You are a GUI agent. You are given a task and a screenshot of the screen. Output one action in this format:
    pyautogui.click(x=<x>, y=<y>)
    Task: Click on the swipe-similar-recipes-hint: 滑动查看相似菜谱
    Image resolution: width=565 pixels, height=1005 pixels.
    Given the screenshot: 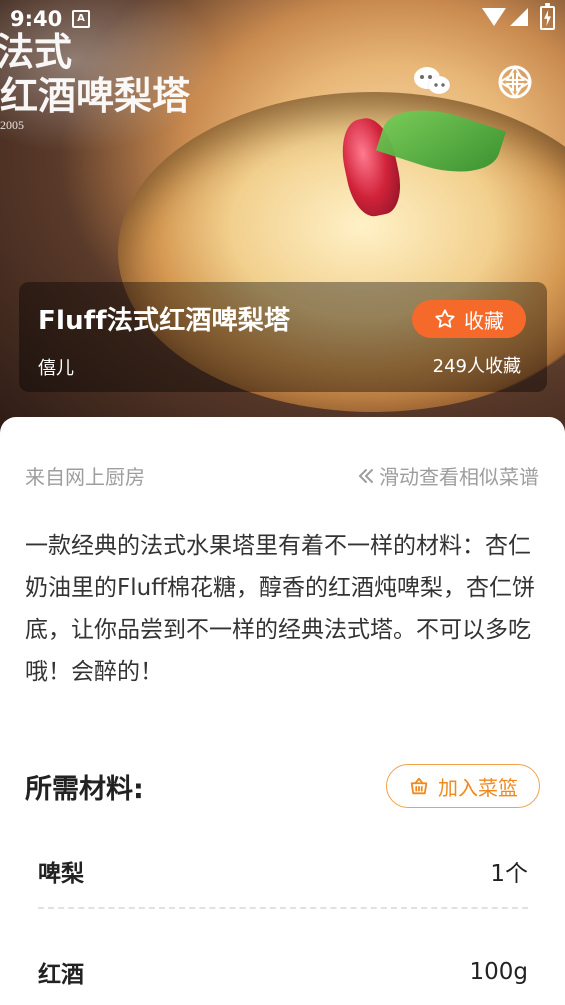 What is the action you would take?
    pyautogui.click(x=448, y=475)
    